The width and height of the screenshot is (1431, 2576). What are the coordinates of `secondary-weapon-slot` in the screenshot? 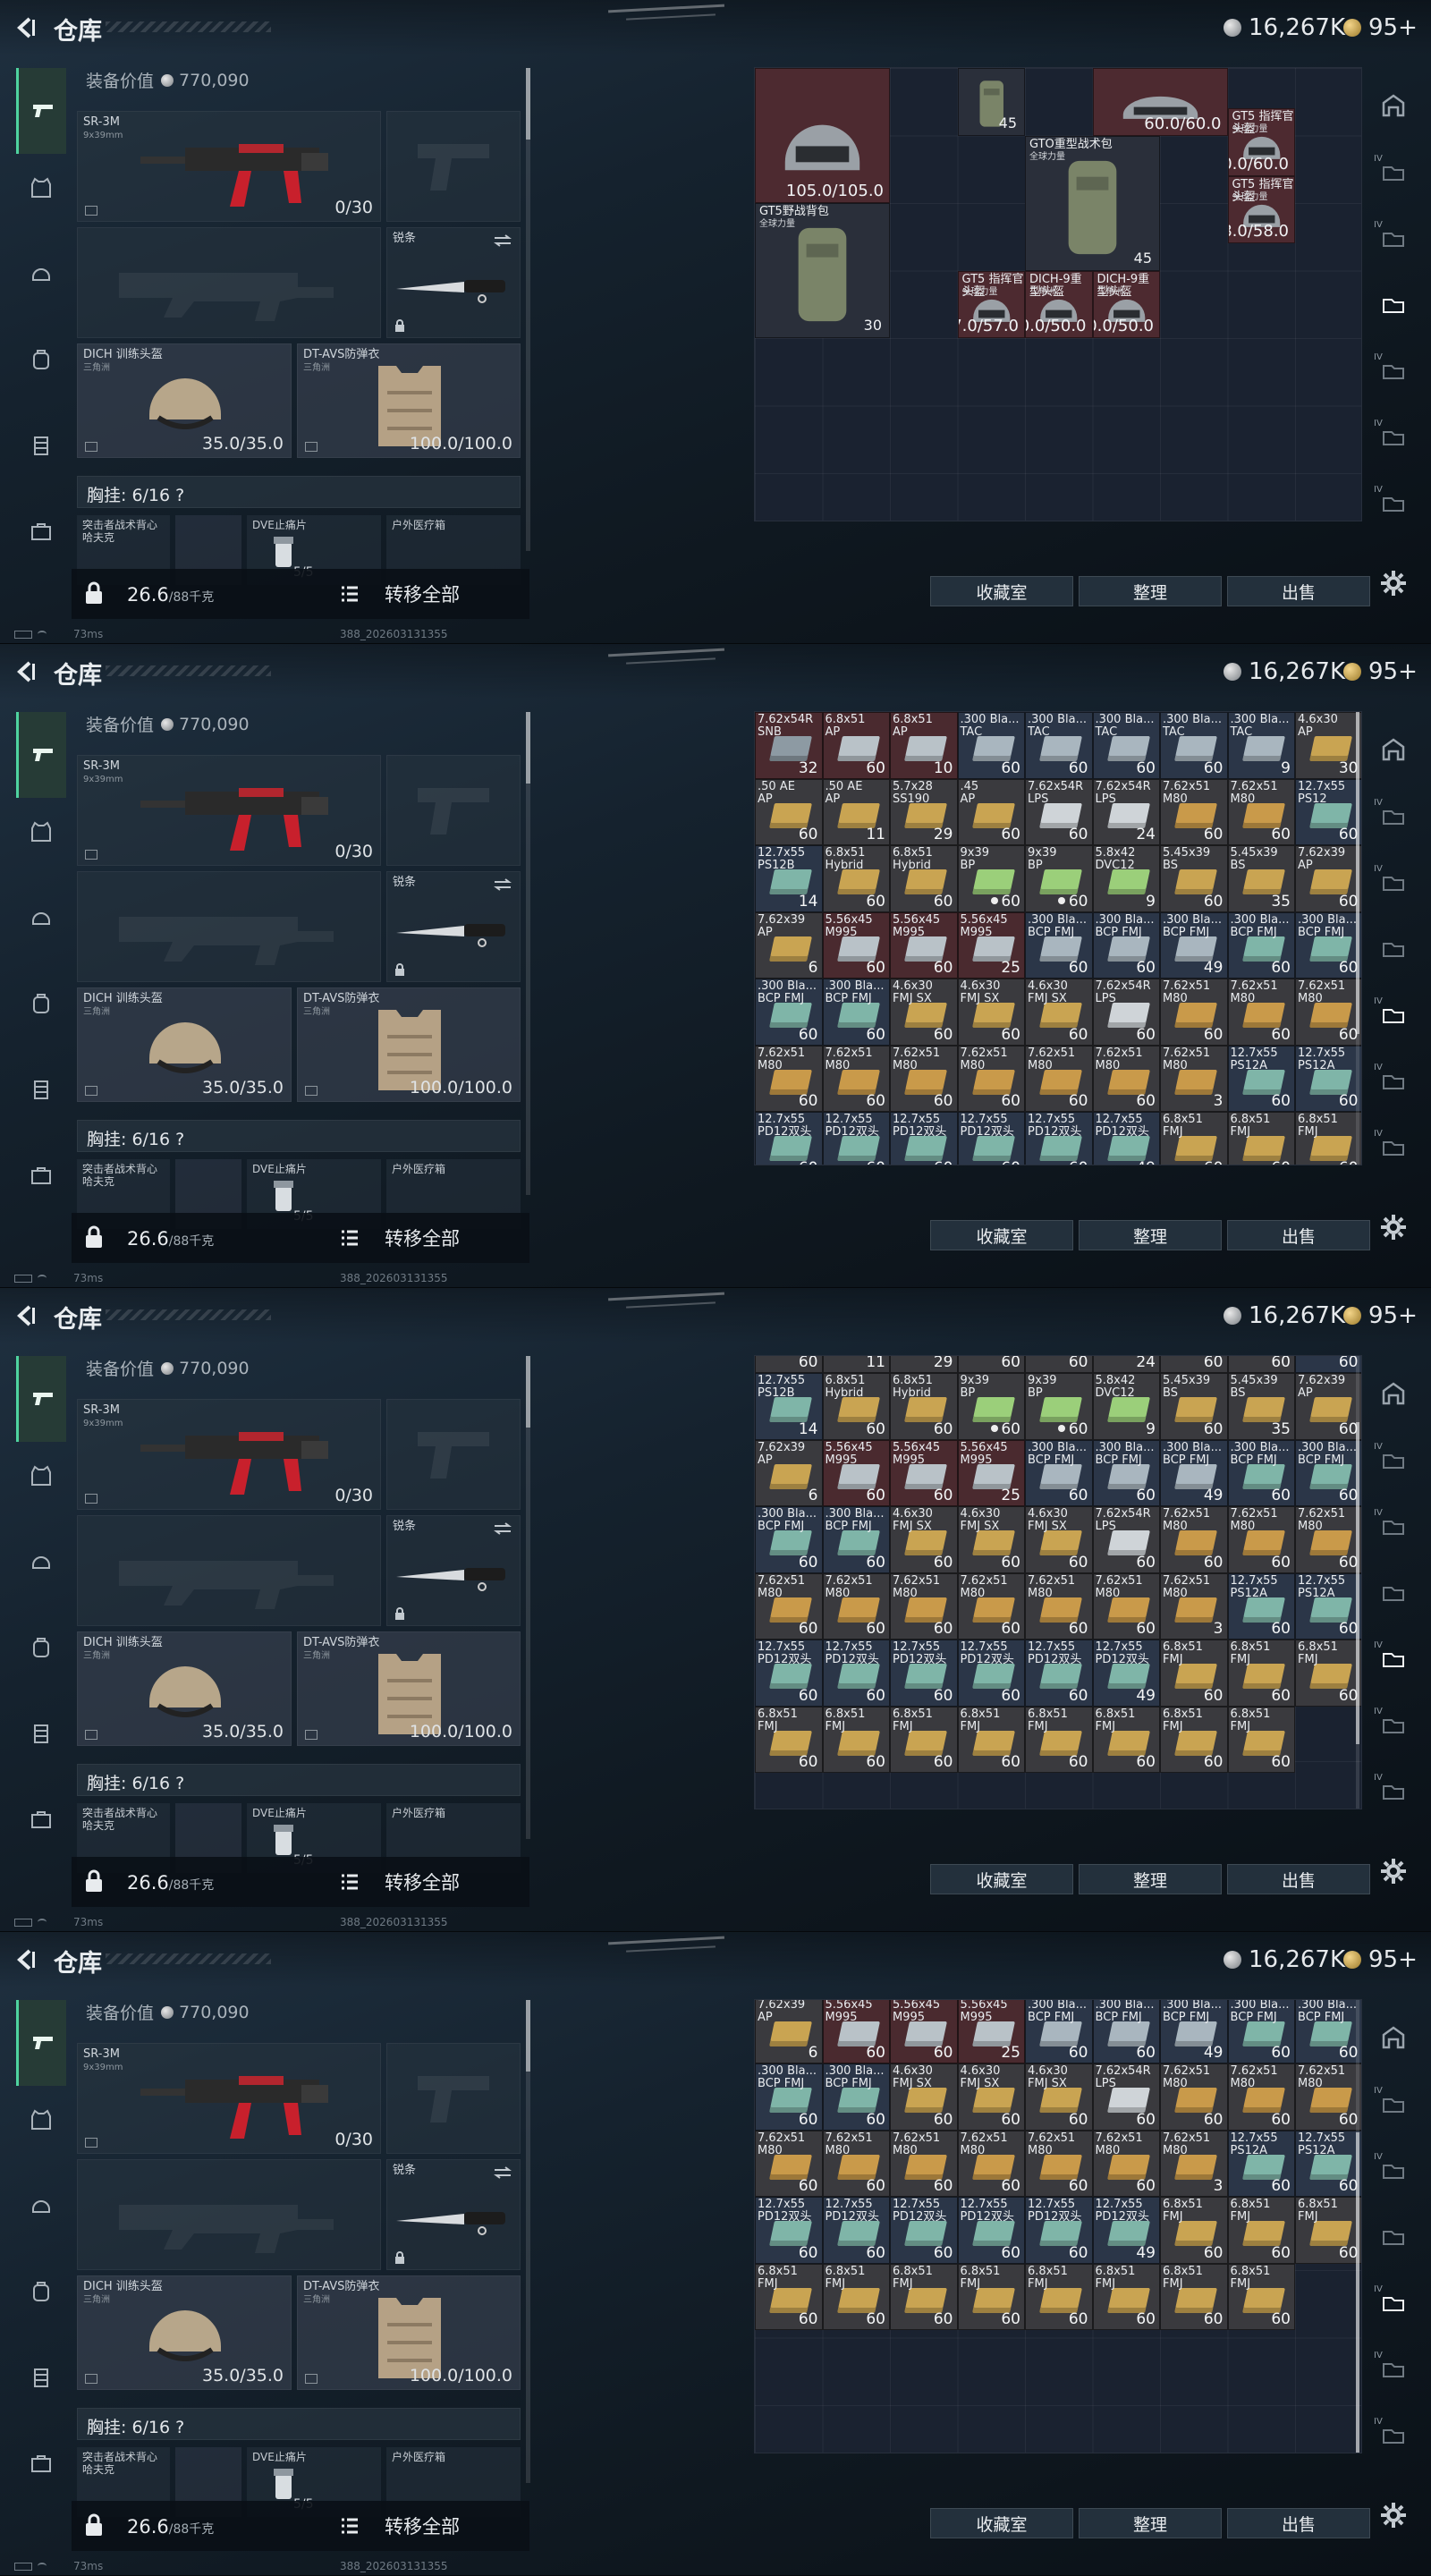 It's located at (229, 1570).